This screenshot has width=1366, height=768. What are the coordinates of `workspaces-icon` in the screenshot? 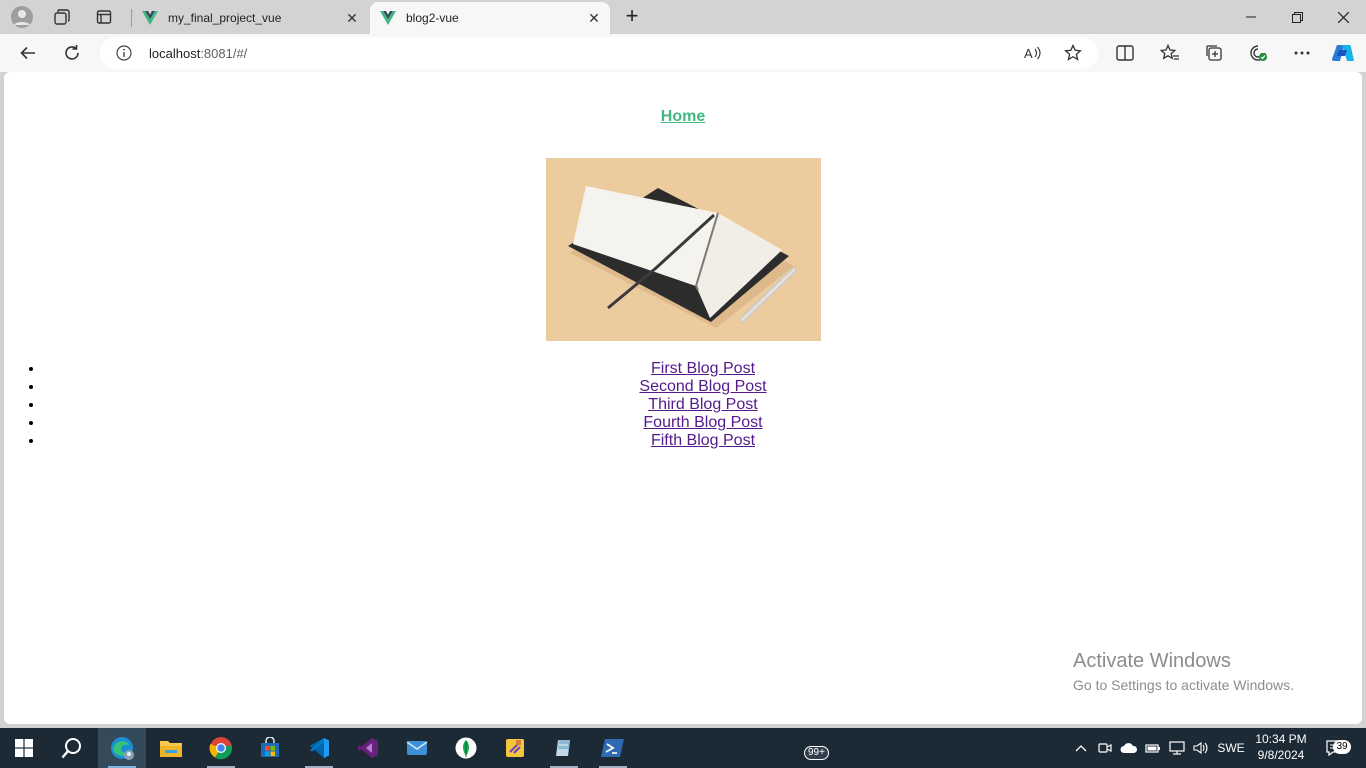 It's located at (62, 17).